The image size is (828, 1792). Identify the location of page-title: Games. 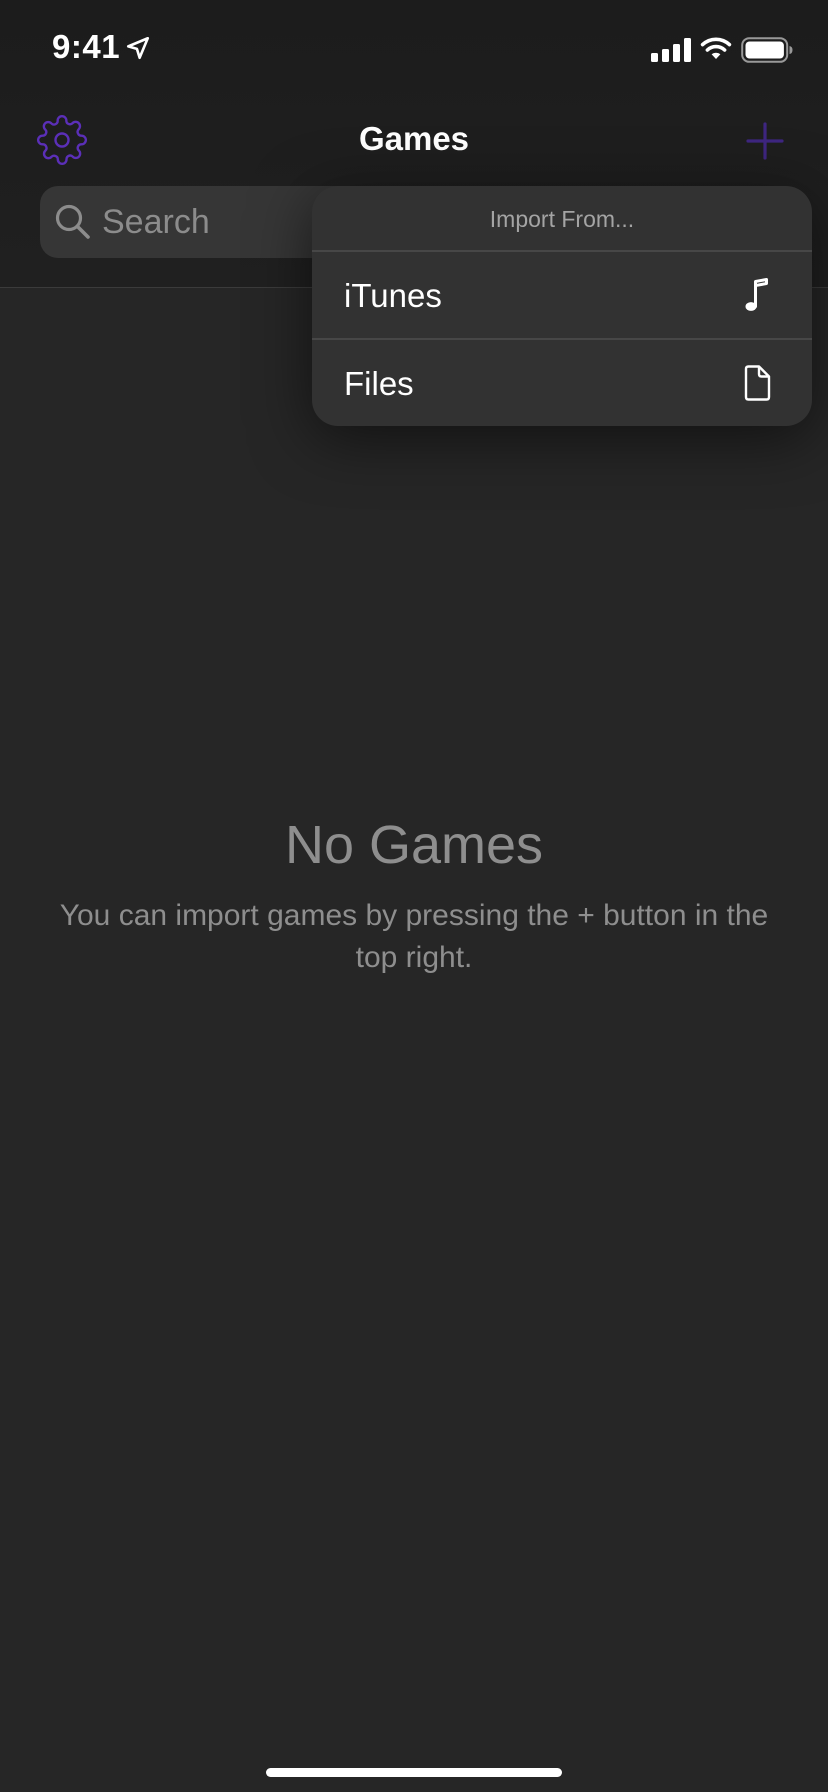
(414, 138).